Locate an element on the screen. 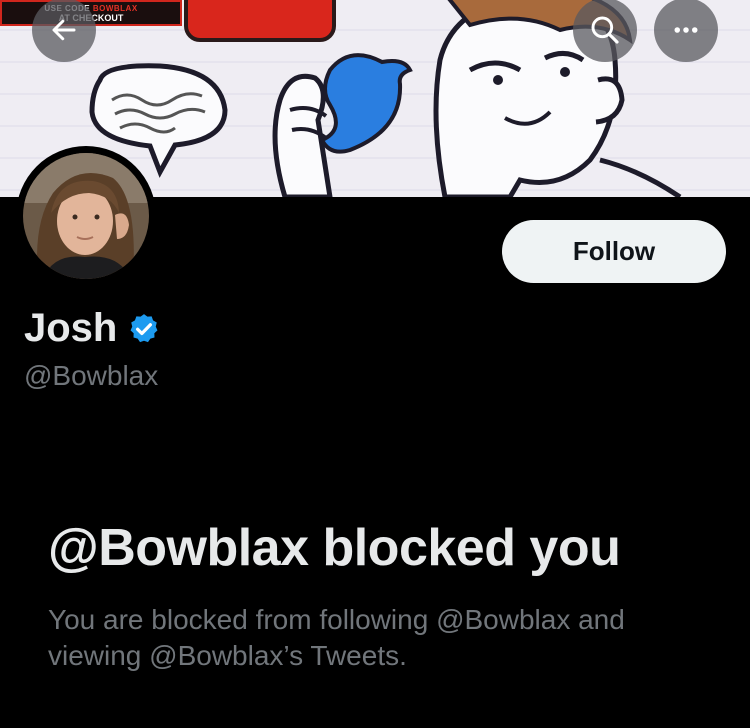  search-icon is located at coordinates (605, 30).